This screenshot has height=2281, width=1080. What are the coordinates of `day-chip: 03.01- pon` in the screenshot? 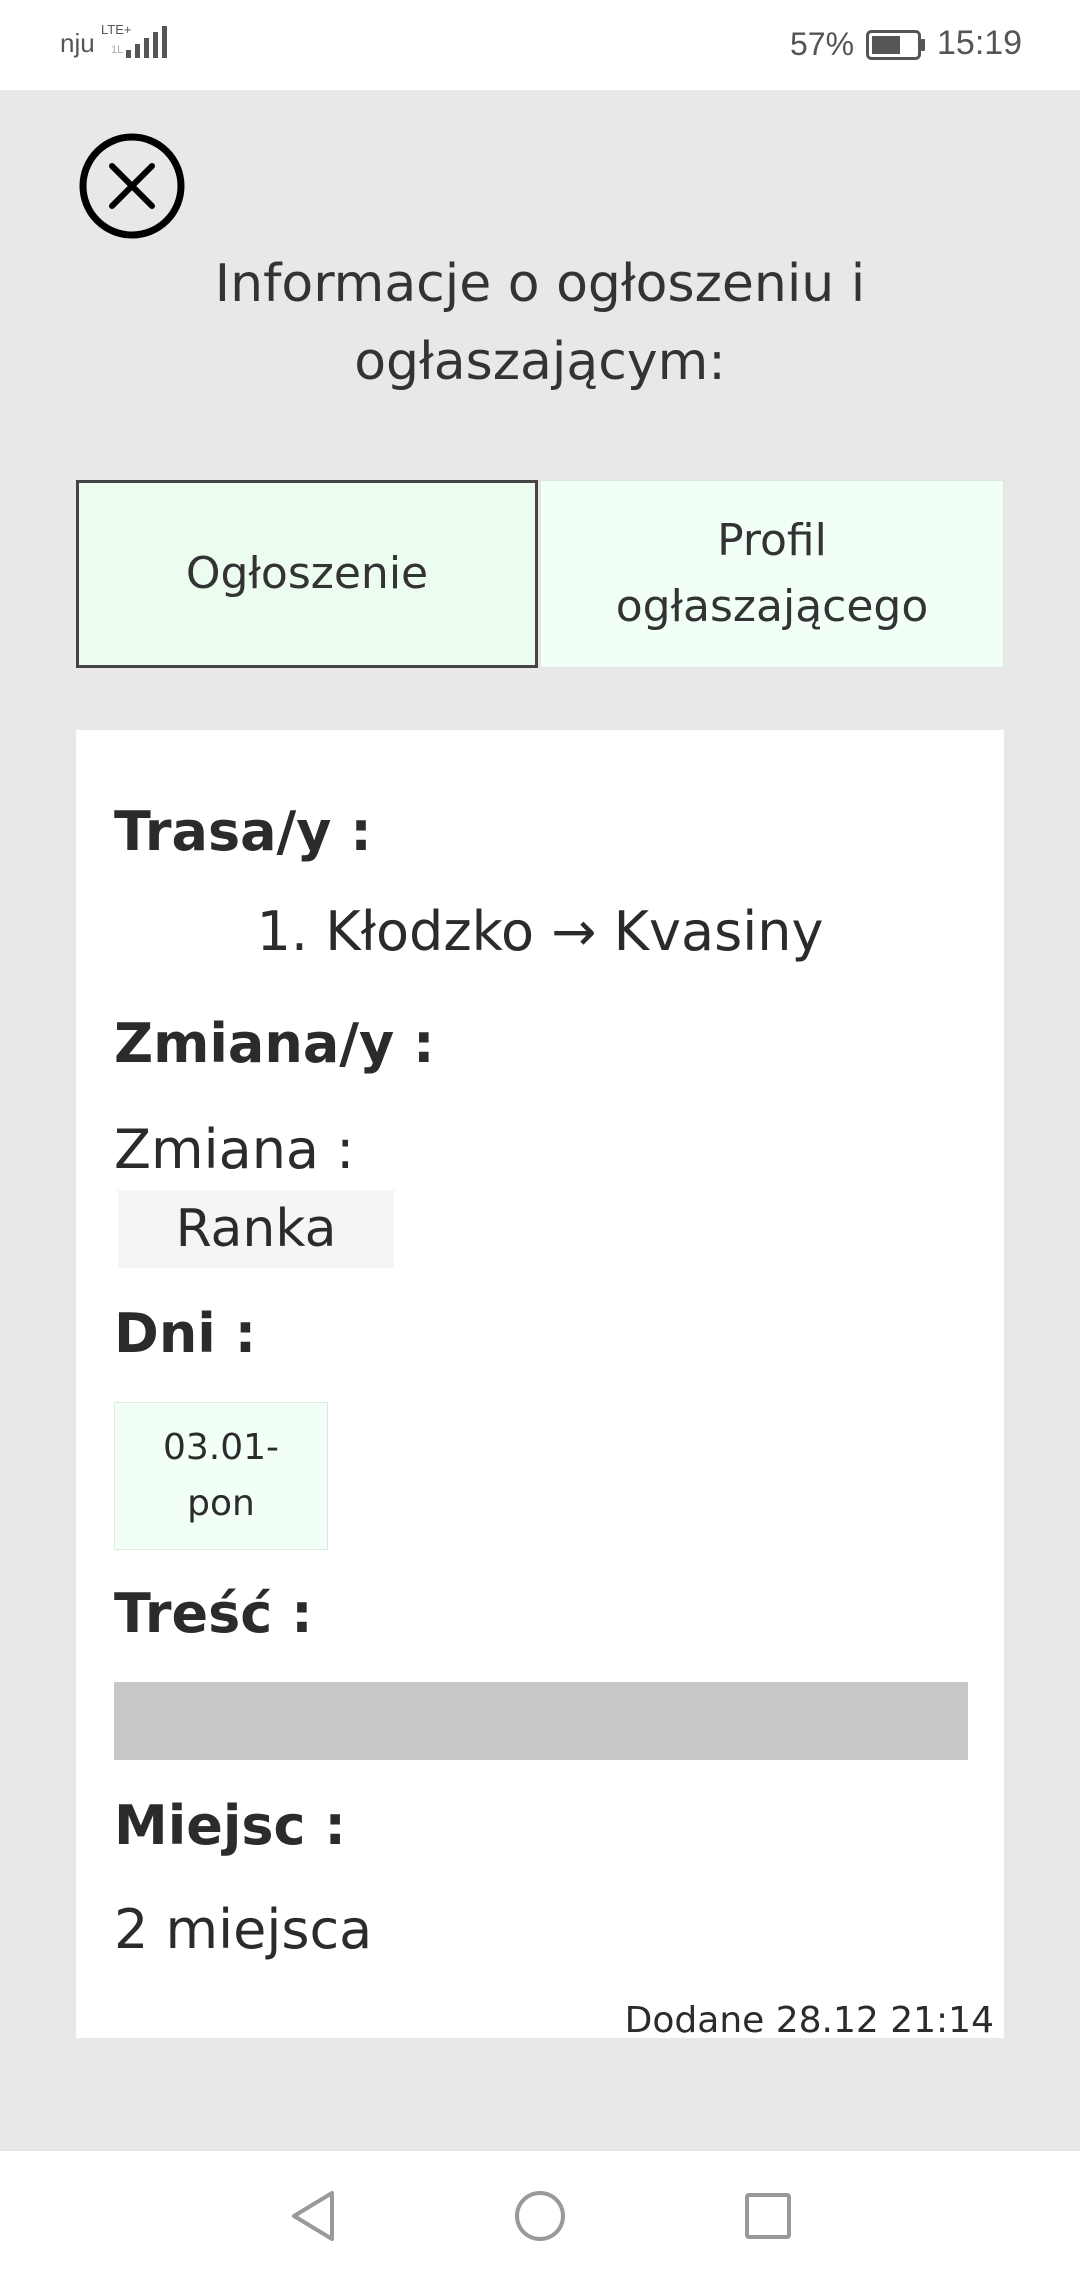 It's located at (221, 1476).